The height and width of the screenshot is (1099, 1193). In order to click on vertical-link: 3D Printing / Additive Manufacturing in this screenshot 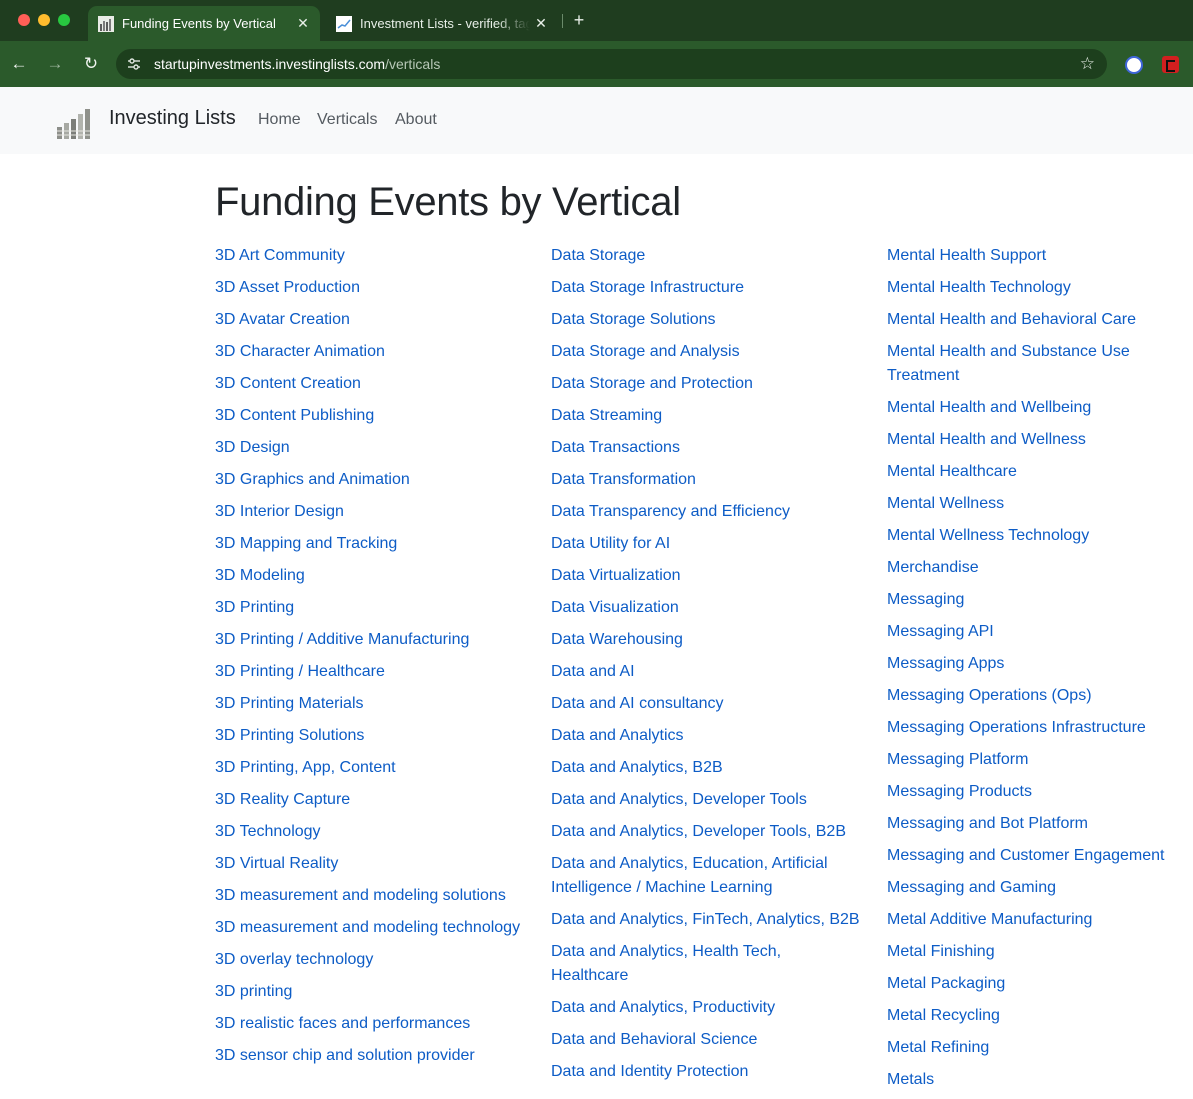, I will do `click(370, 640)`.